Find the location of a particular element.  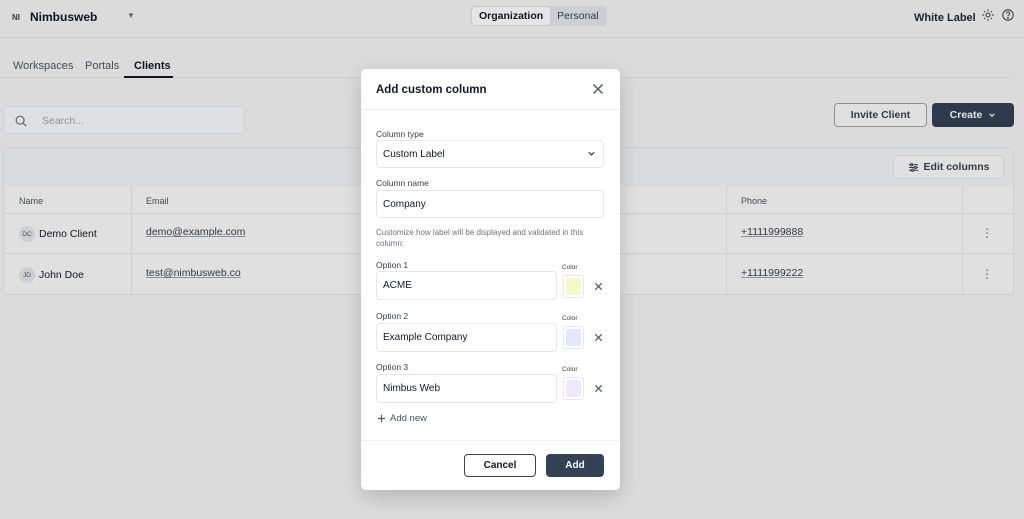

option-label: Option 2 is located at coordinates (392, 316).